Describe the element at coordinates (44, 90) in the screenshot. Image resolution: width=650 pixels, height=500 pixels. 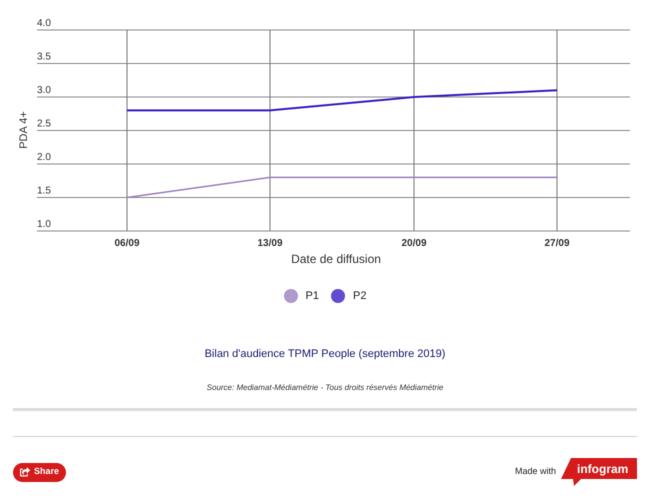
I see `y-tick-label: 3.0` at that location.